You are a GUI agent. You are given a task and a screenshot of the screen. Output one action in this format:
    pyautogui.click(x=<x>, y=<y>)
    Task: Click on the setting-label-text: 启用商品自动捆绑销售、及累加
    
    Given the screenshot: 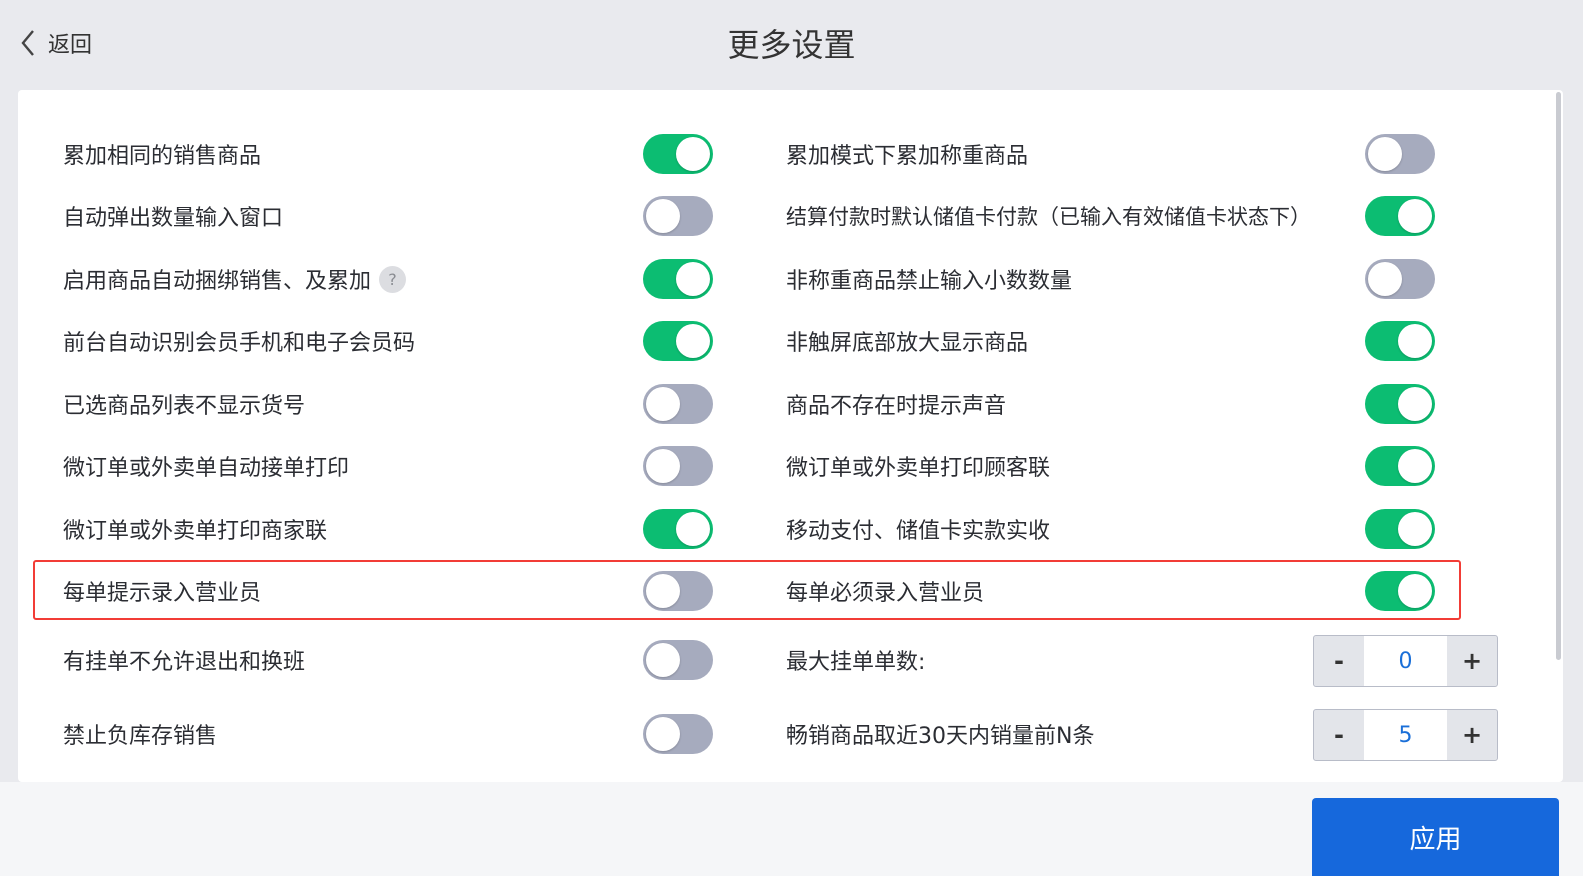 What is the action you would take?
    pyautogui.click(x=217, y=281)
    